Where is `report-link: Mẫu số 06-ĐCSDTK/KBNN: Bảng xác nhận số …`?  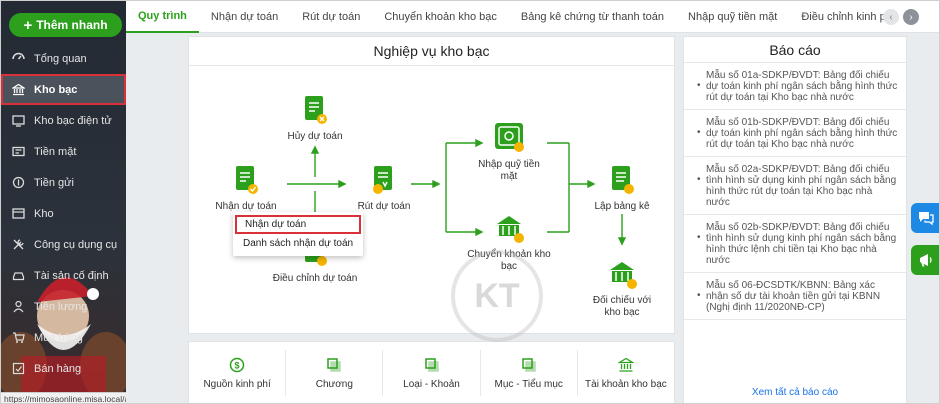 report-link: Mẫu số 06-ĐCSDTK/KBNN: Bảng xác nhận số … is located at coordinates (795, 296).